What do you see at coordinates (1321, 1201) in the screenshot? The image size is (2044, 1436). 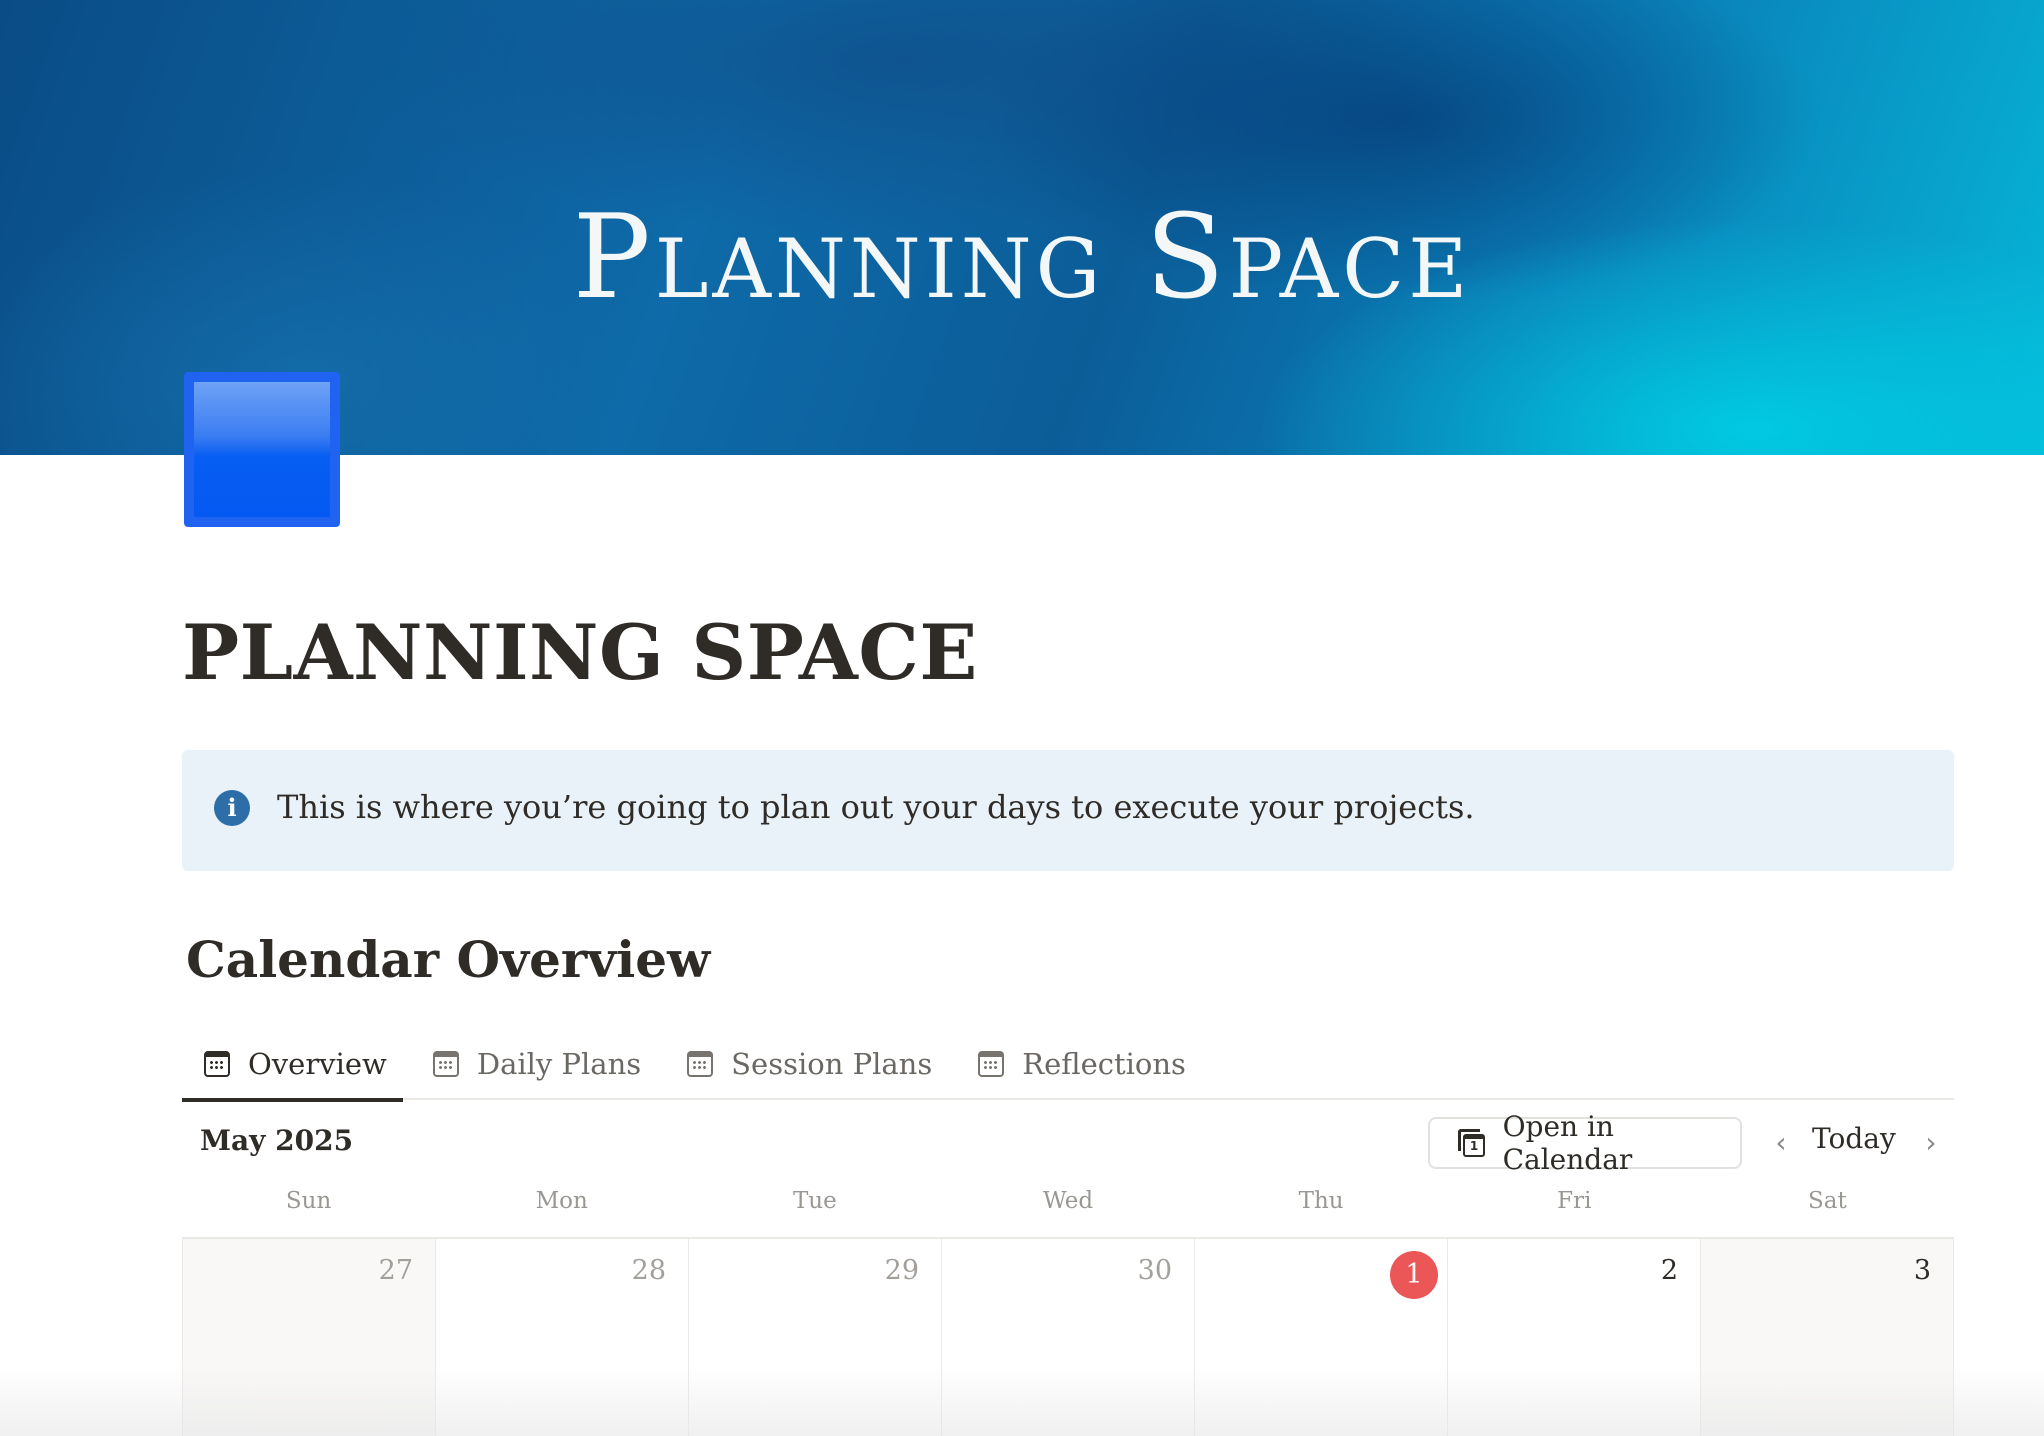 I see `weekday-thu: Thu` at bounding box center [1321, 1201].